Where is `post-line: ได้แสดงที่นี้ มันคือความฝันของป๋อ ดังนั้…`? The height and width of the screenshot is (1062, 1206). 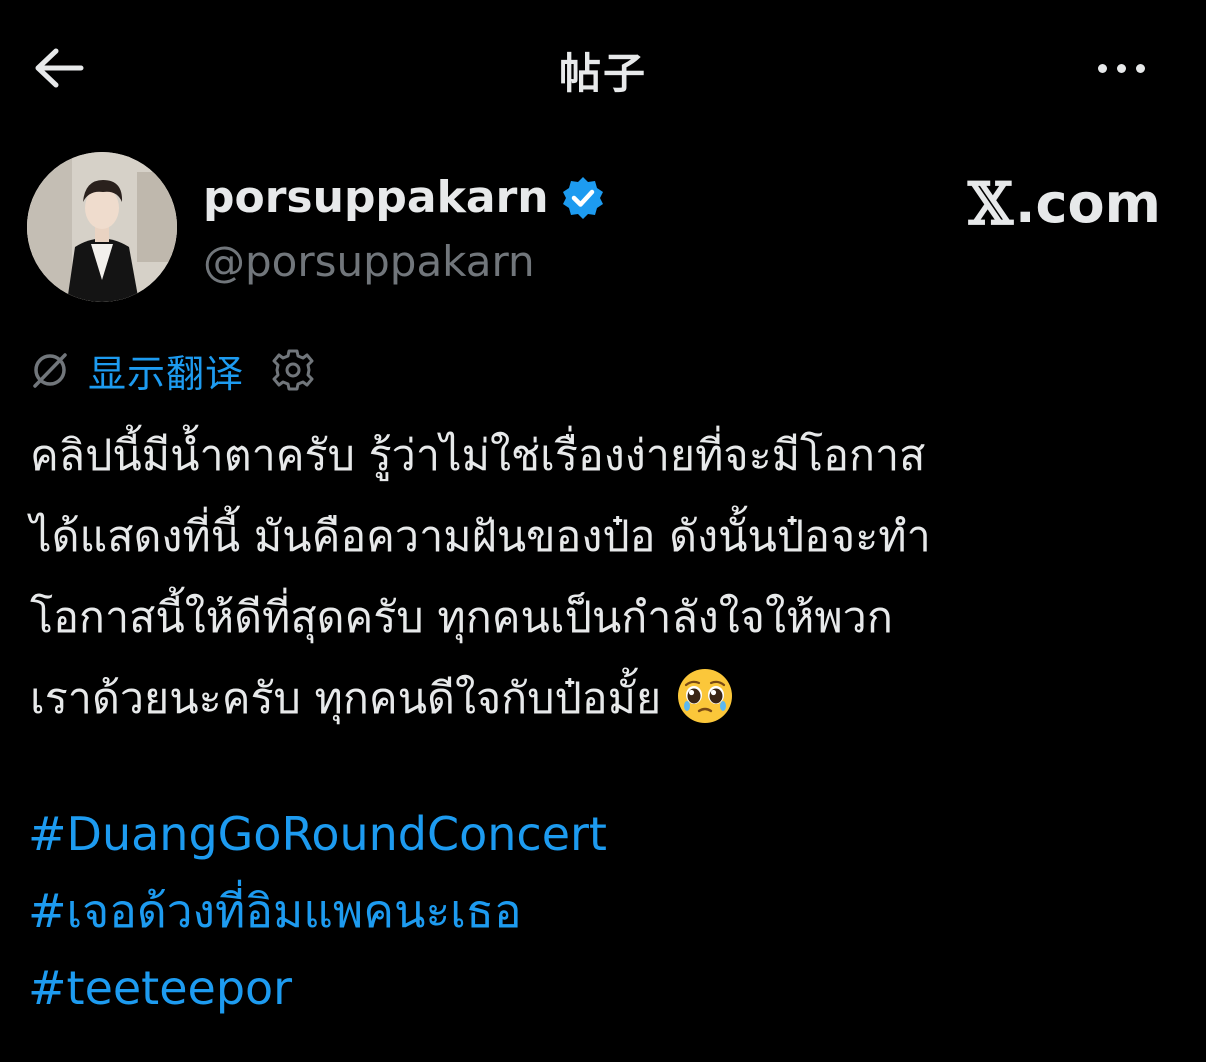 post-line: ได้แสดงที่นี้ มันคือความฝันของป๋อ ดังนั้… is located at coordinates (480, 537).